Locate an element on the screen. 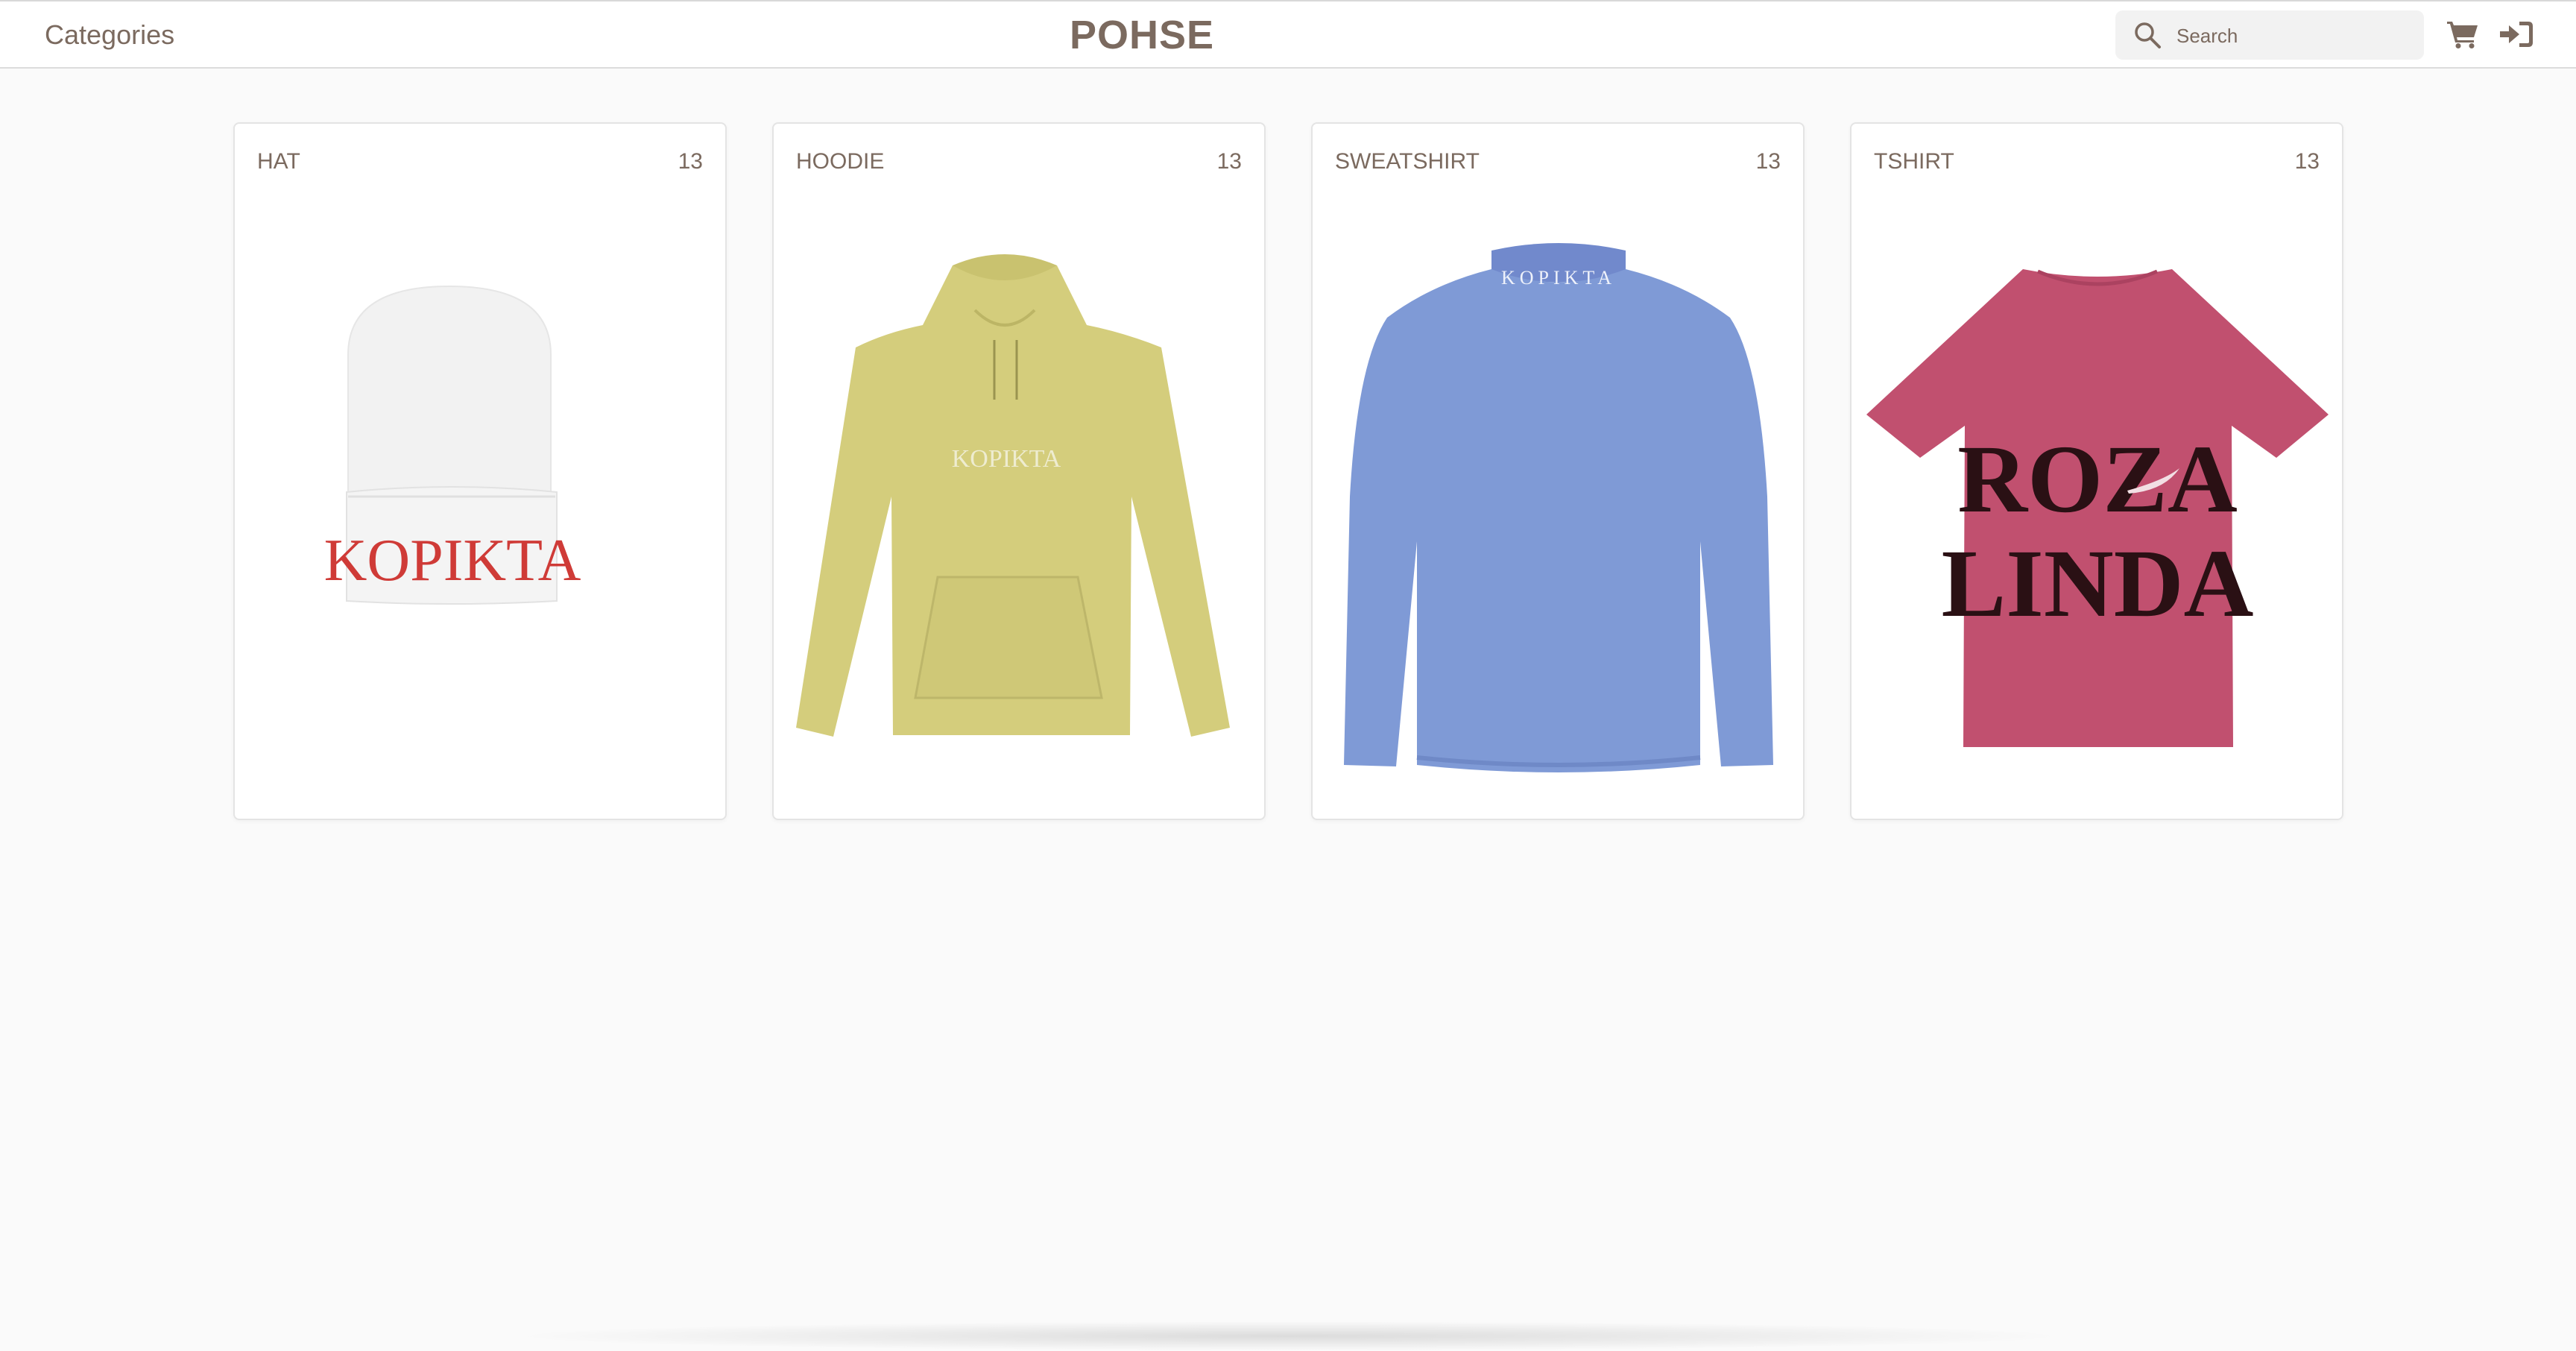  category-card-hat: KOPIKTA HAT 13 is located at coordinates (480, 471).